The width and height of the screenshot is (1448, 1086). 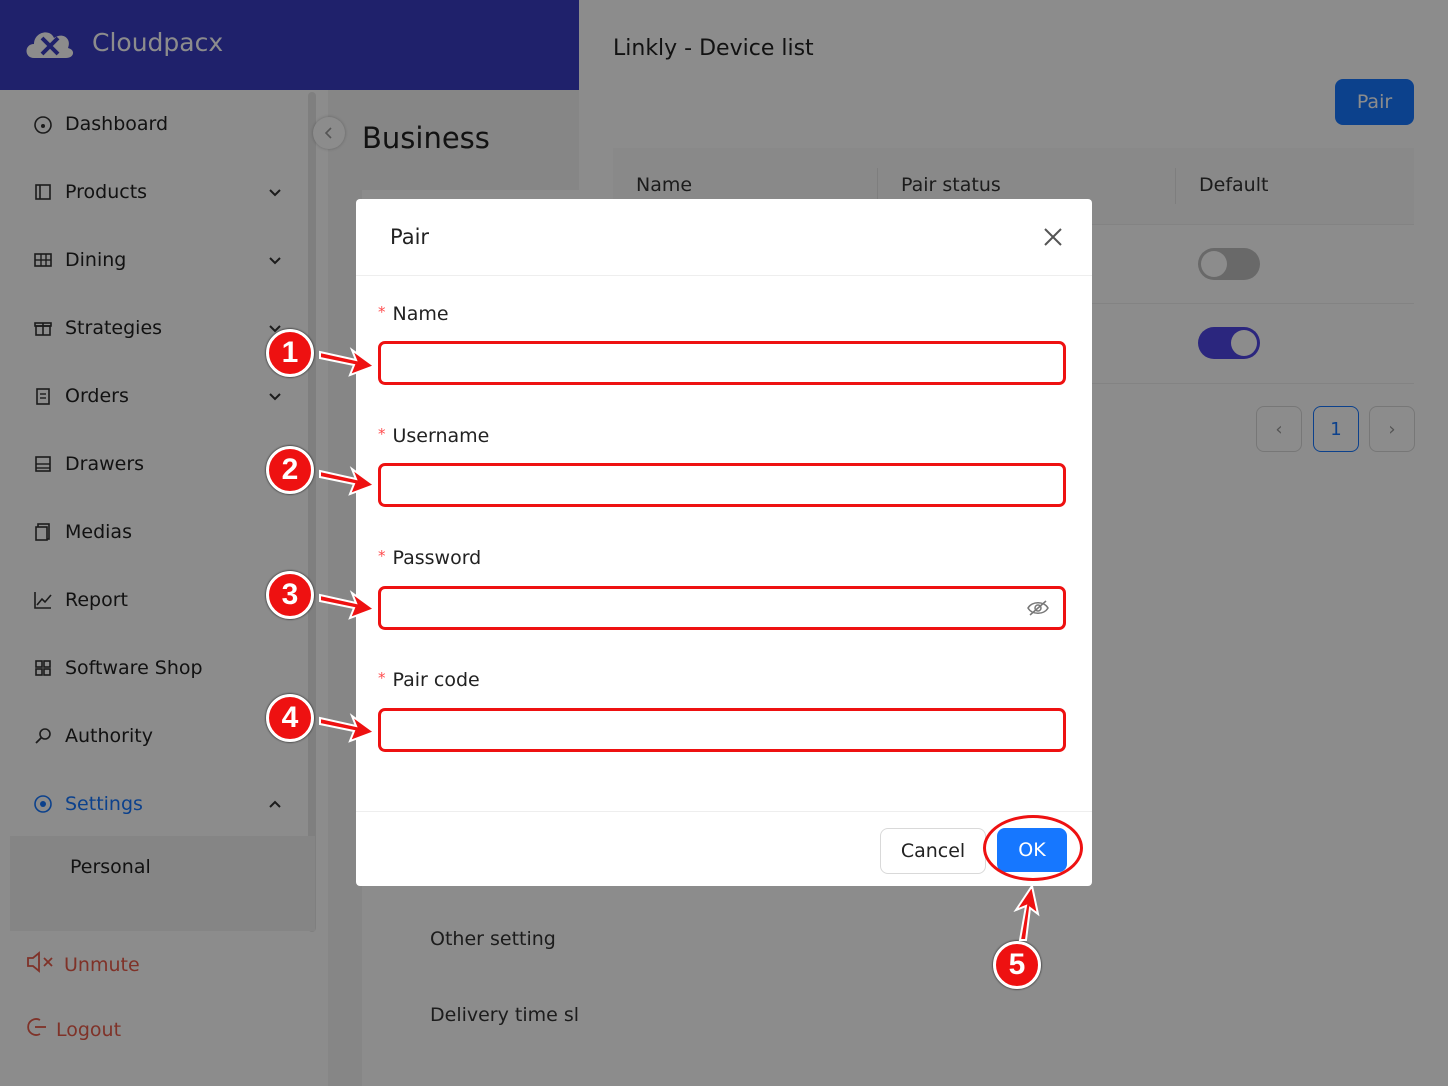 I want to click on username-label: * Username, so click(x=433, y=436).